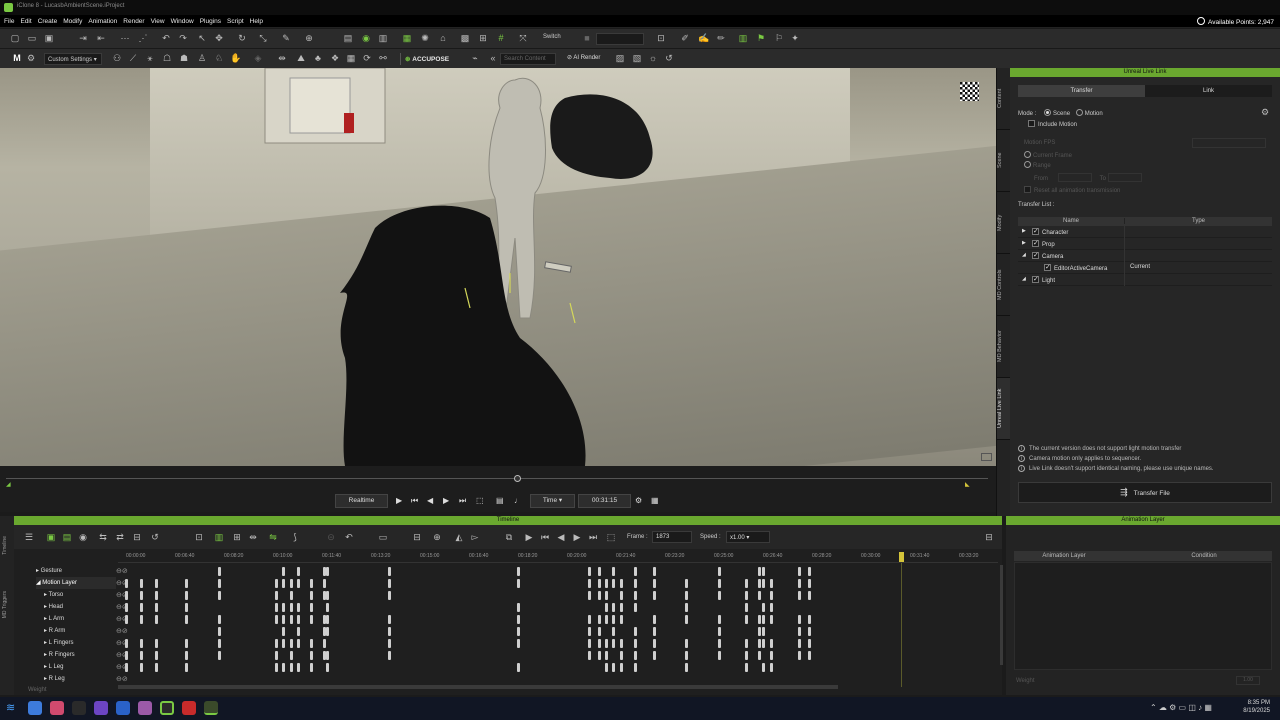 The height and width of the screenshot is (720, 1280). I want to click on track-row: ▸ Head ⊖⊘, so click(82, 607).